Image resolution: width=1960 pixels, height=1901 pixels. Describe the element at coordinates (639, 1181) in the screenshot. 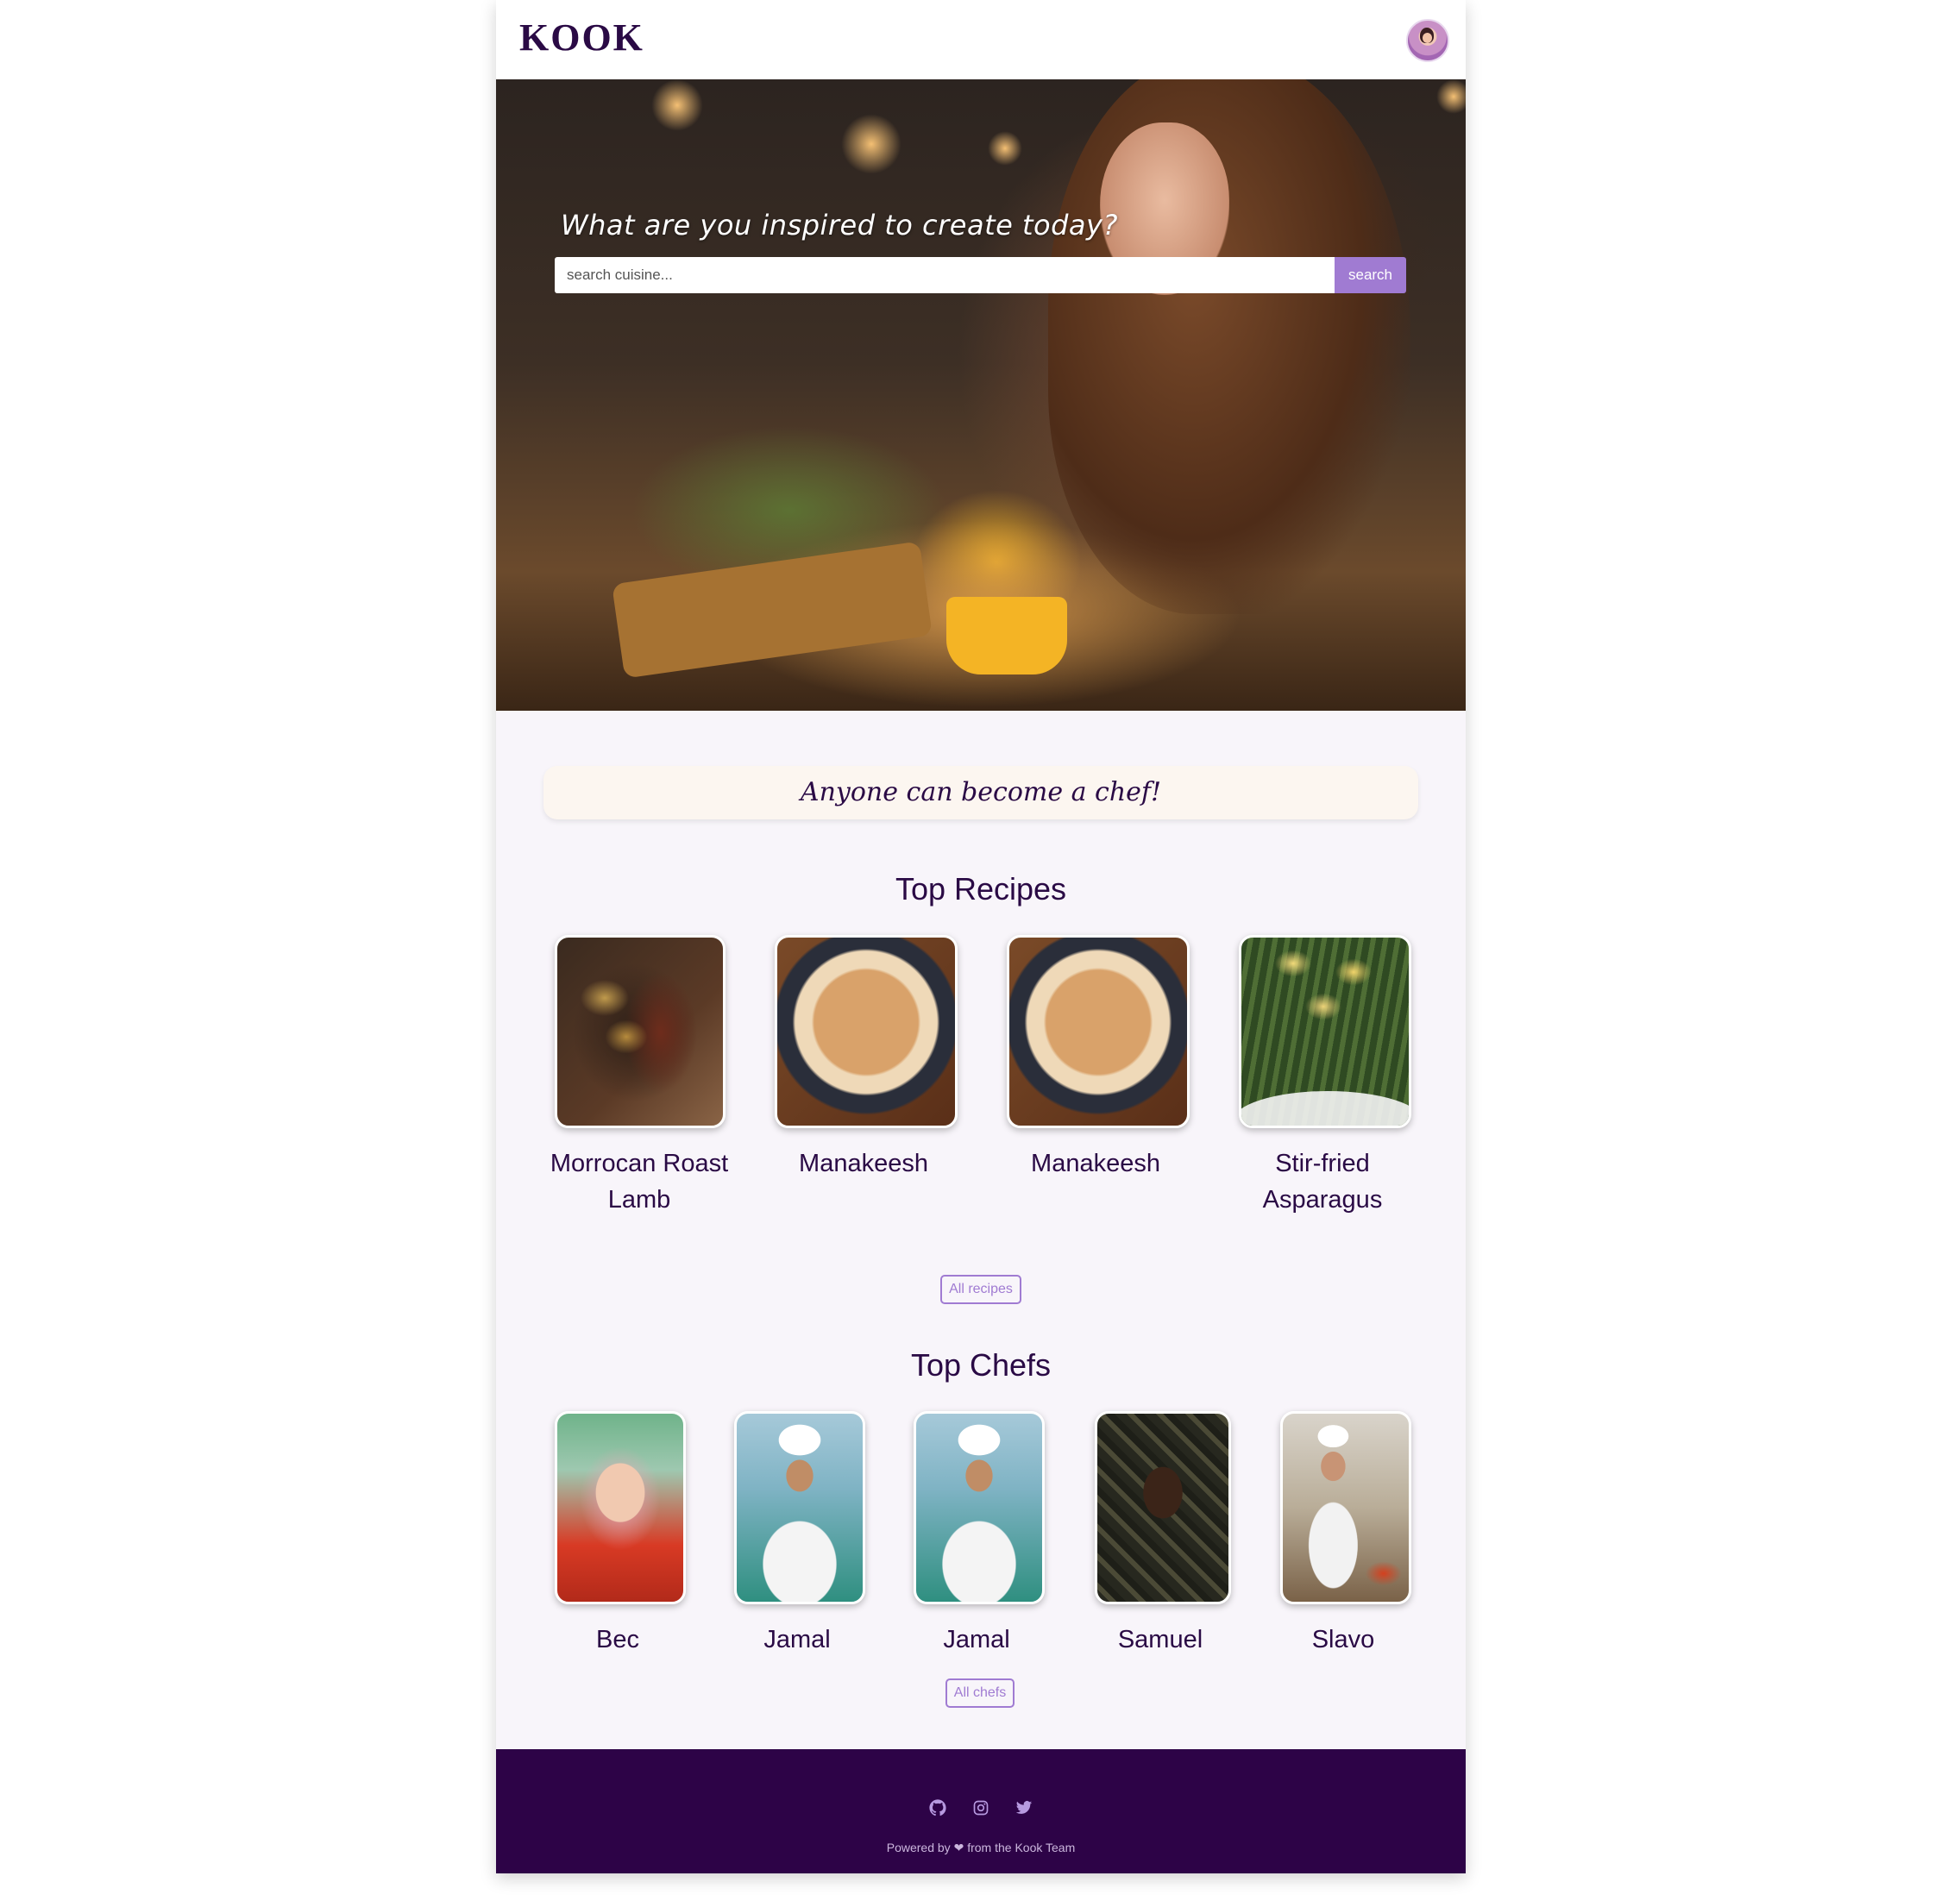

I see `recipe-name: Morrocan Roast Lamb` at that location.